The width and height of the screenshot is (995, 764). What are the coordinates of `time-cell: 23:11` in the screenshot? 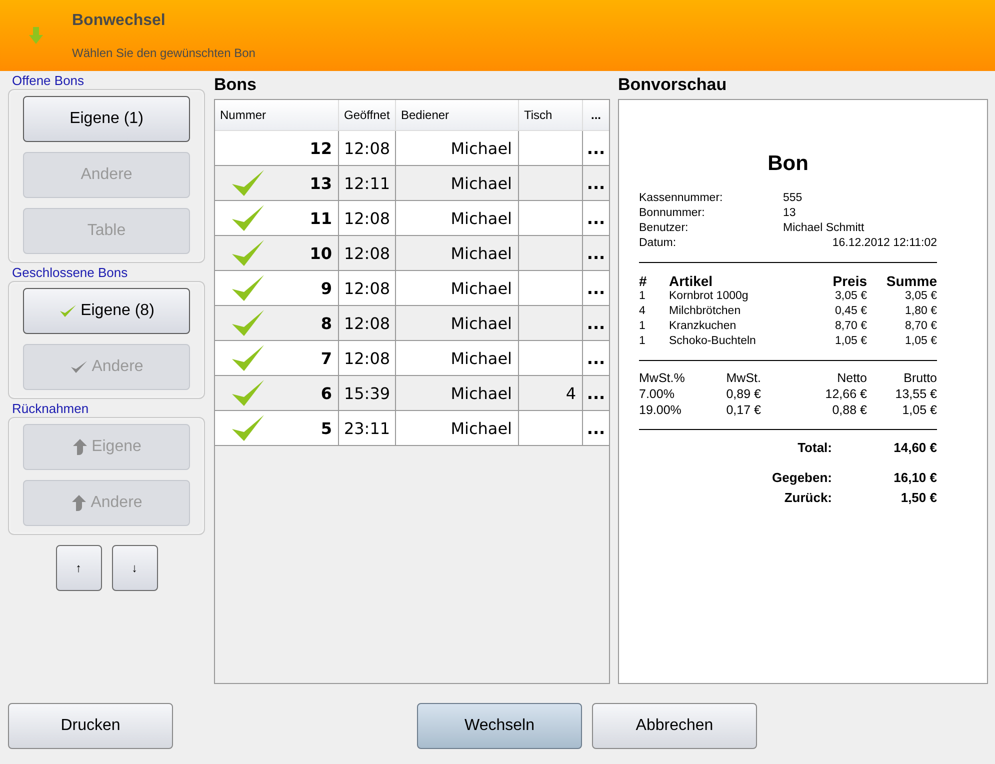 It's located at (367, 428).